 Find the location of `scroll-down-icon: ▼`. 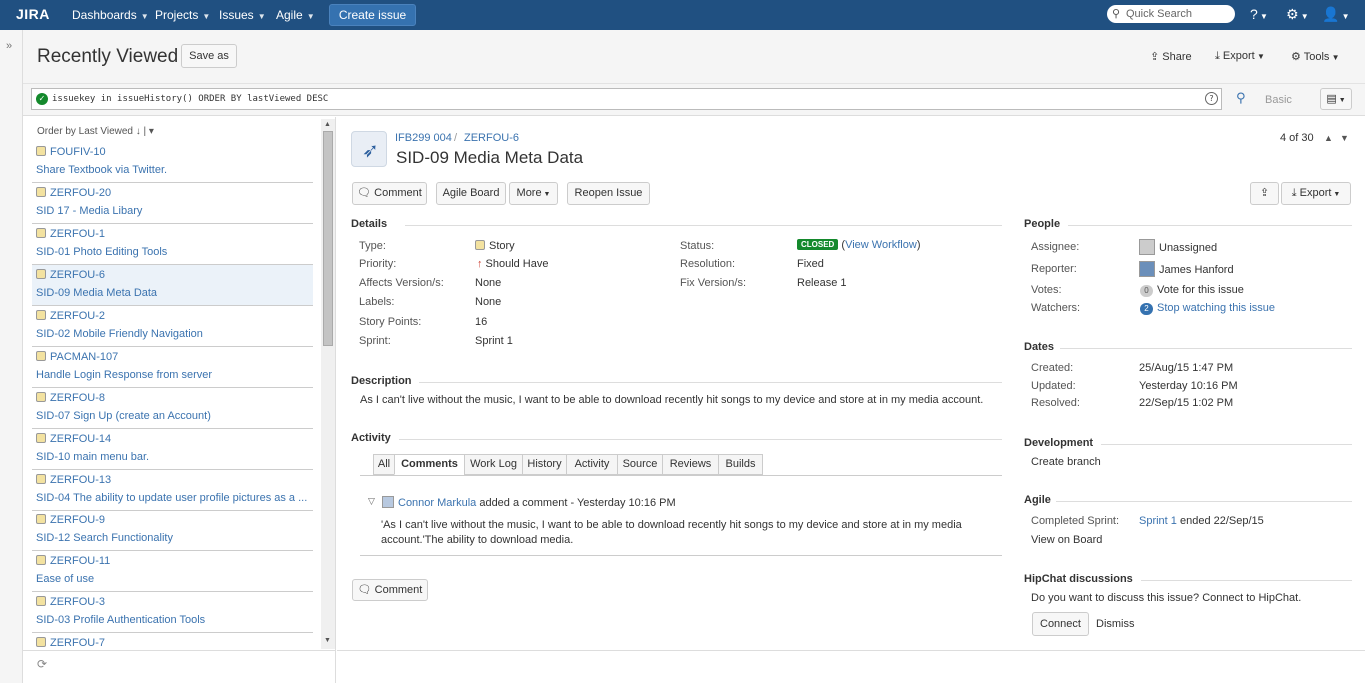

scroll-down-icon: ▼ is located at coordinates (327, 640).